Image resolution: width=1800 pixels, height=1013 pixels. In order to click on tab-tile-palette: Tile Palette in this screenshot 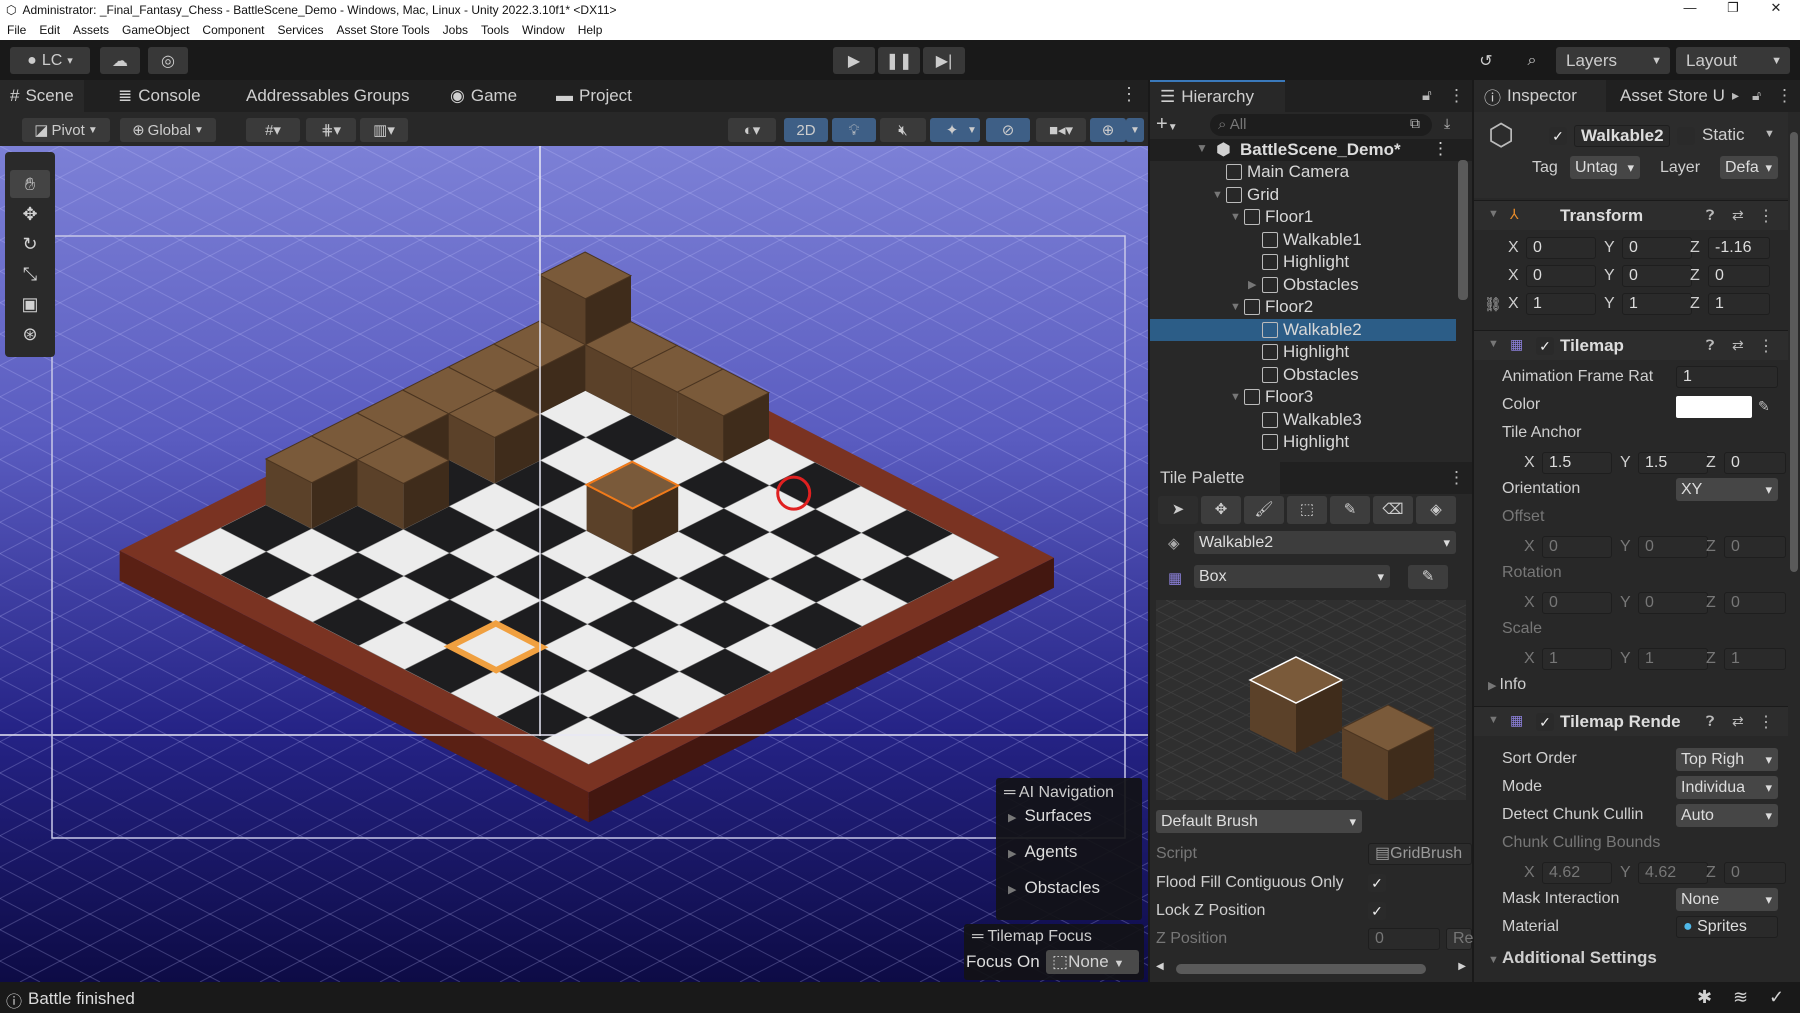, I will do `click(1215, 478)`.